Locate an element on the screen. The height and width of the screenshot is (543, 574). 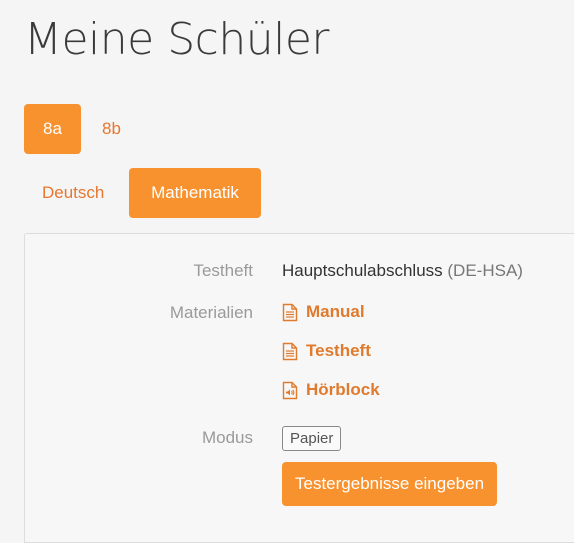
testheft-name: Hauptschulabschluss is located at coordinates (362, 270).